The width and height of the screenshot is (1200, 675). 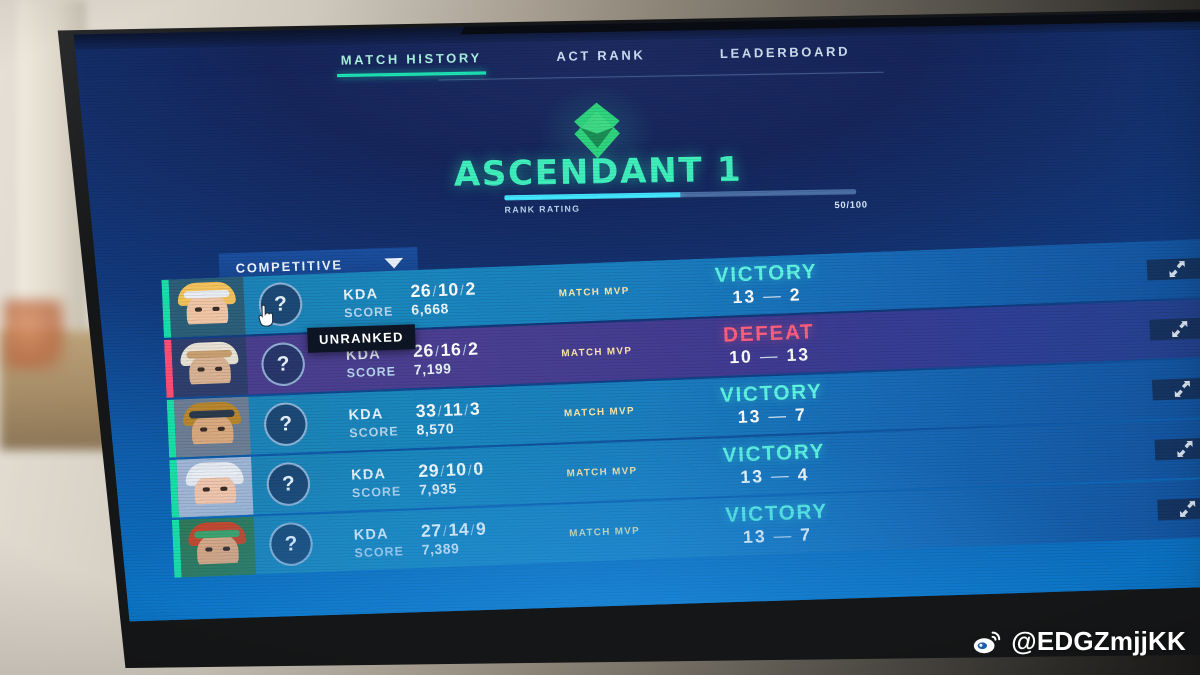 What do you see at coordinates (767, 285) in the screenshot?
I see `match-result: VICTORY 13 — 2` at bounding box center [767, 285].